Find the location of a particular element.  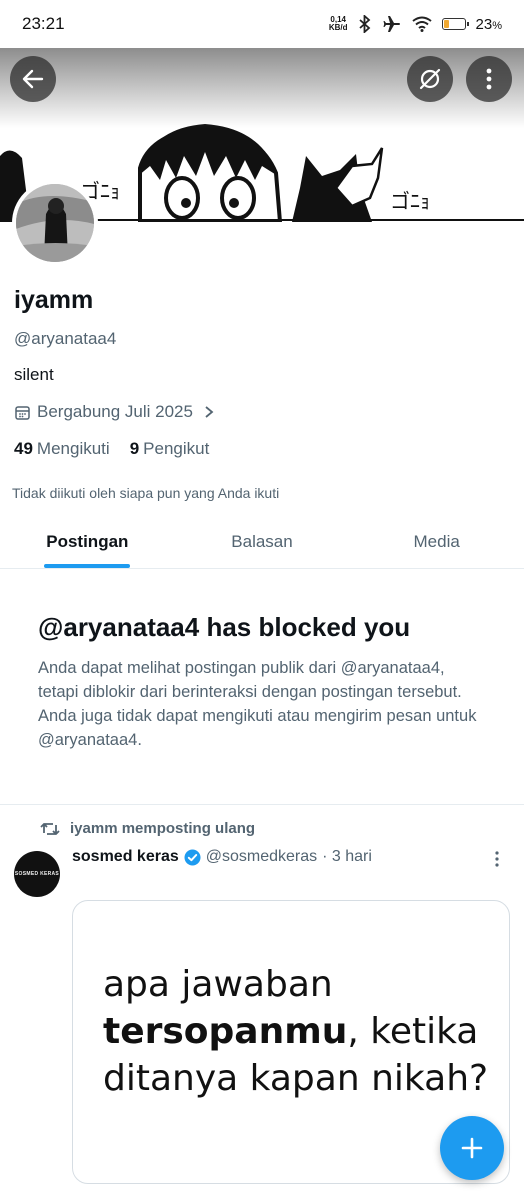

net-speed: 0,14 KB/d is located at coordinates (338, 24).